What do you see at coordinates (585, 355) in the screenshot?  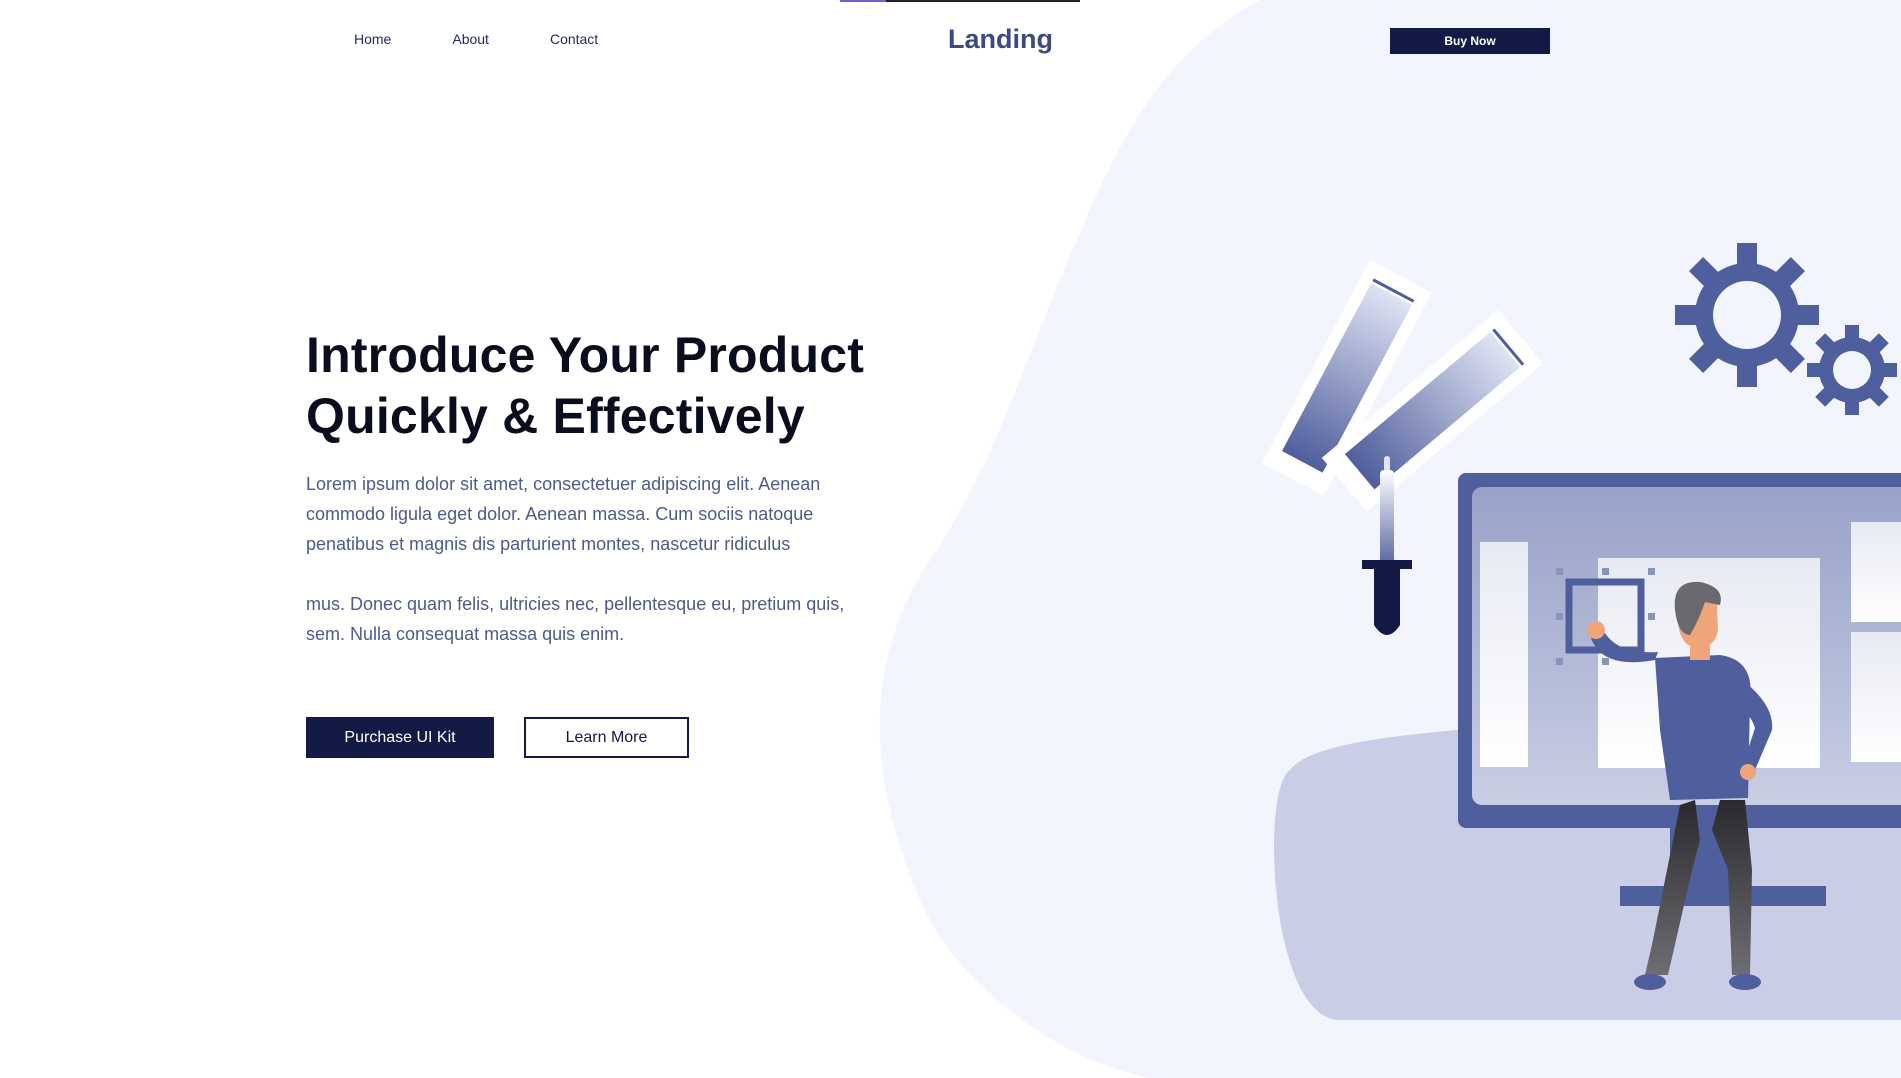 I see `hero-title-line-1: Introduce Your Product` at bounding box center [585, 355].